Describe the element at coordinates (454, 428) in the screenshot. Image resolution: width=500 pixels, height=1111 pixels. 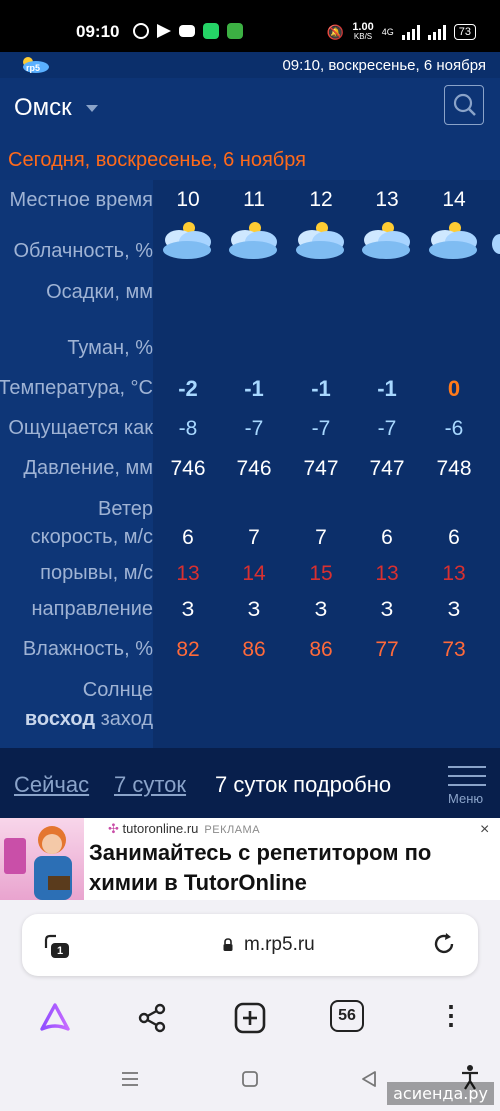
I see `feels-like-cell: -6` at that location.